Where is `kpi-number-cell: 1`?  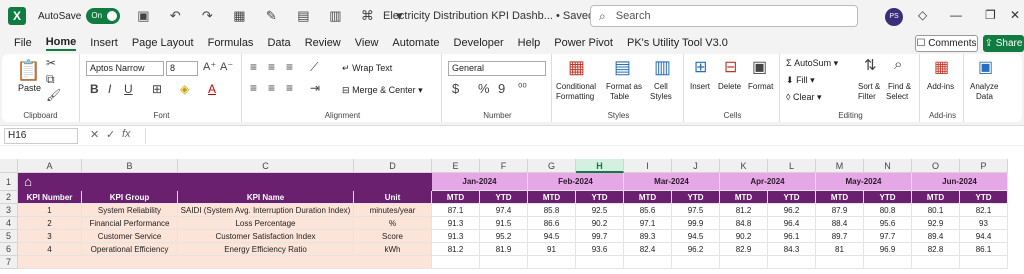
kpi-number-cell: 1 is located at coordinates (50, 210).